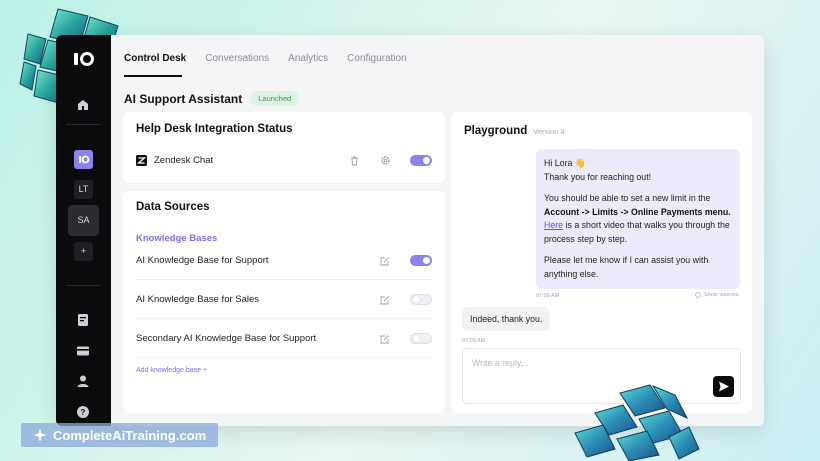 The height and width of the screenshot is (461, 820). I want to click on sparkle-logo-icon, so click(40, 435).